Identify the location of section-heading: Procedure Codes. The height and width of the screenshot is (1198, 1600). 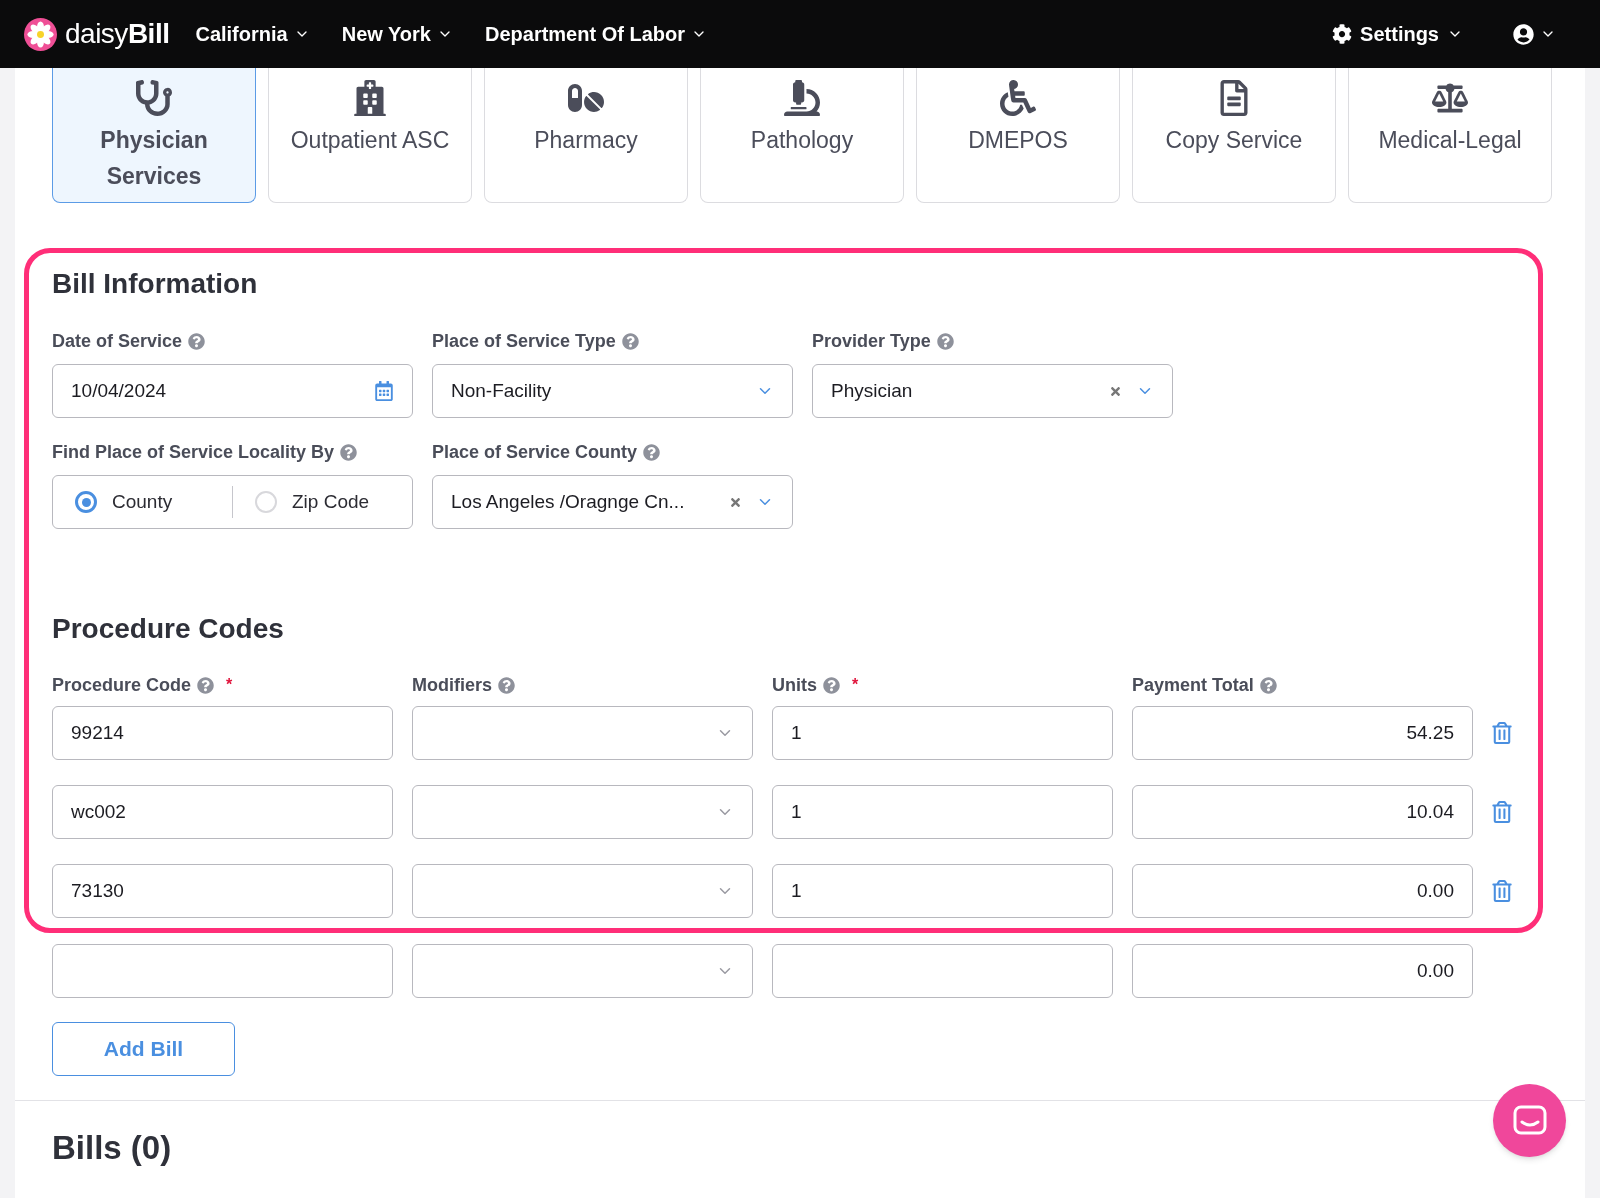
(168, 629).